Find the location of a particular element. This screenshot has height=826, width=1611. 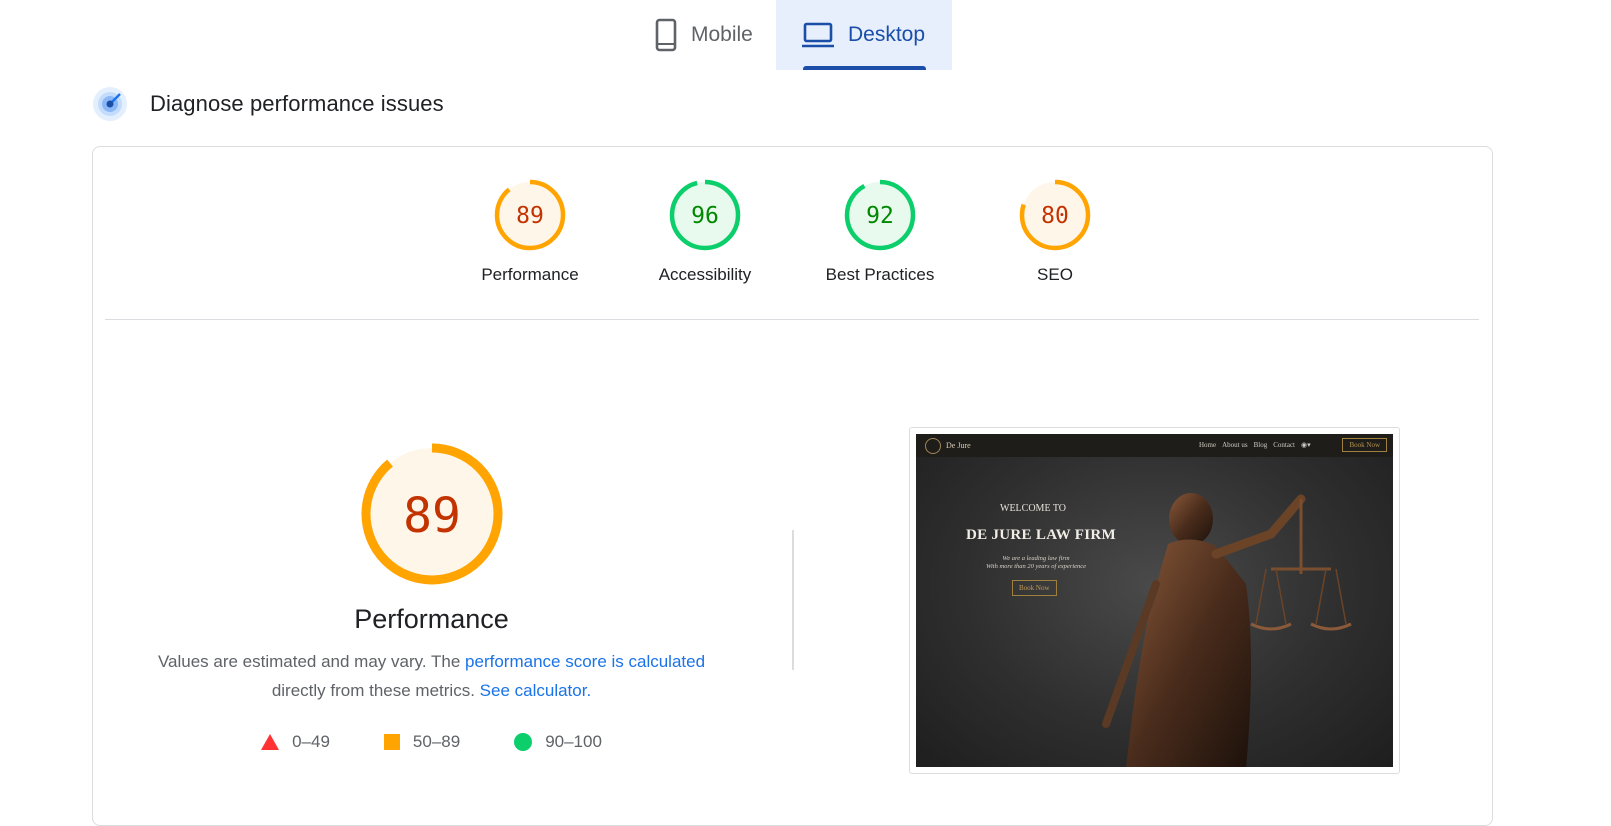

tab-mobile: Mobile is located at coordinates (711, 35).